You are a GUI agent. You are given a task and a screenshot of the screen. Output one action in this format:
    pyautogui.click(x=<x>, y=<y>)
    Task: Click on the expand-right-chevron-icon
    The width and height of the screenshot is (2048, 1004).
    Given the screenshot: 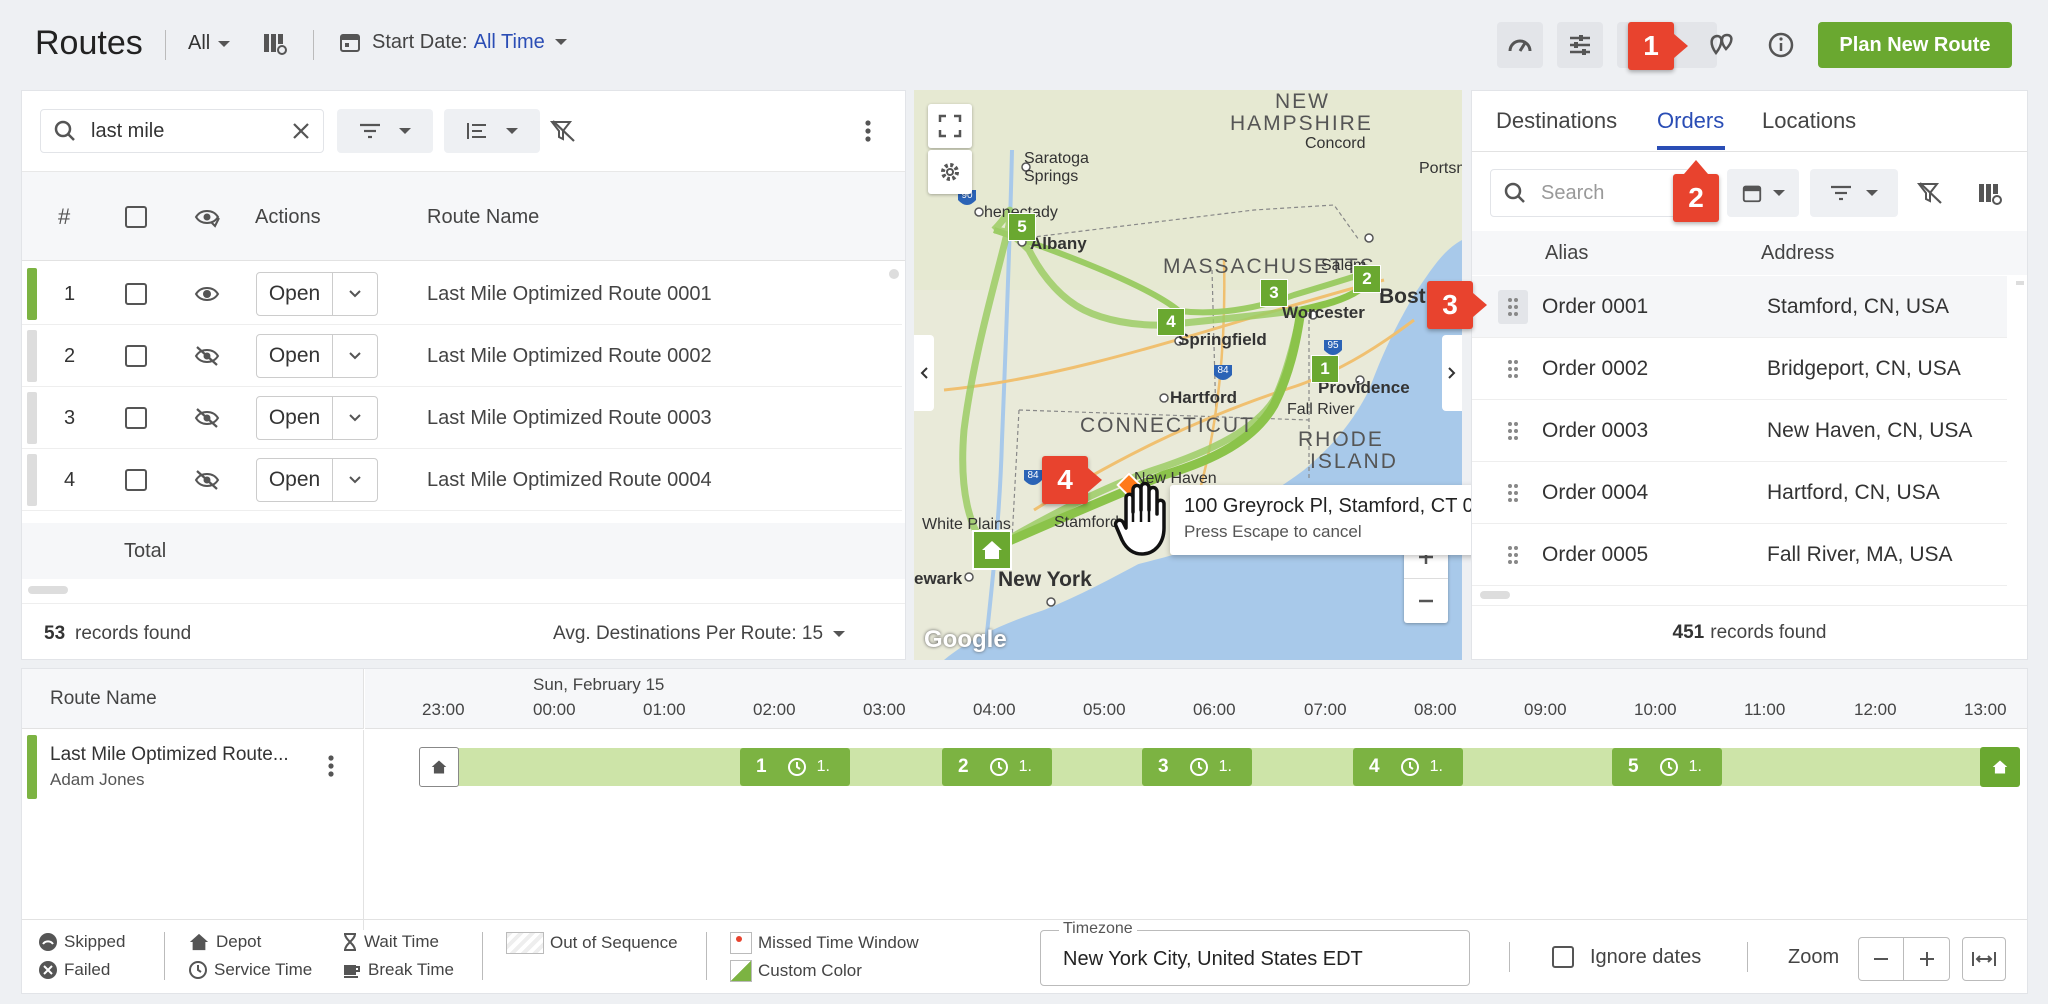 What is the action you would take?
    pyautogui.click(x=1452, y=373)
    